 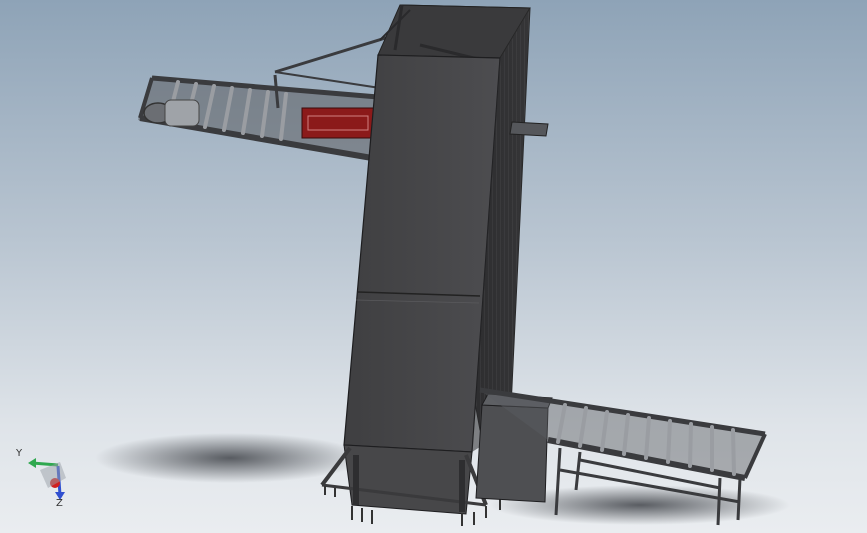 I want to click on drive-motor, so click(x=171, y=113).